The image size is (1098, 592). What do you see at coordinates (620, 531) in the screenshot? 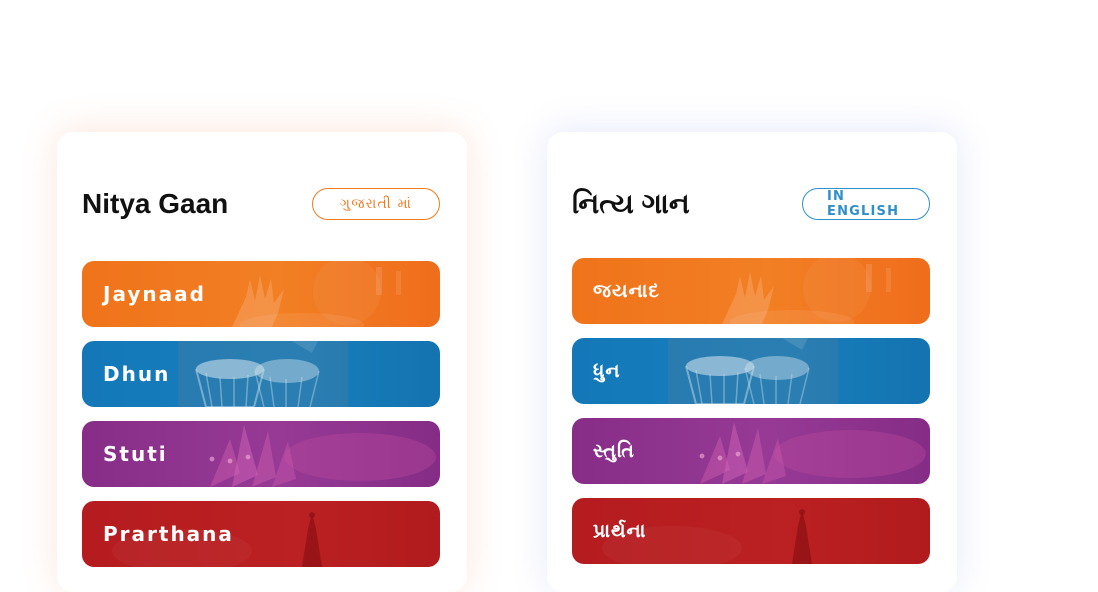
I see `category-label: પ્રાર્થના` at bounding box center [620, 531].